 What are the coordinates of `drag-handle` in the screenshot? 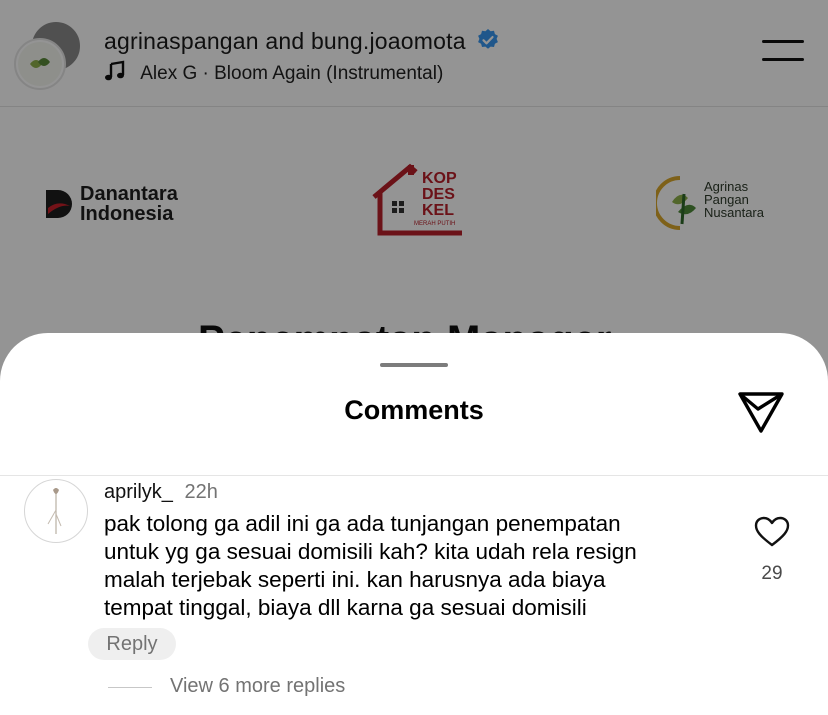 It's located at (414, 365).